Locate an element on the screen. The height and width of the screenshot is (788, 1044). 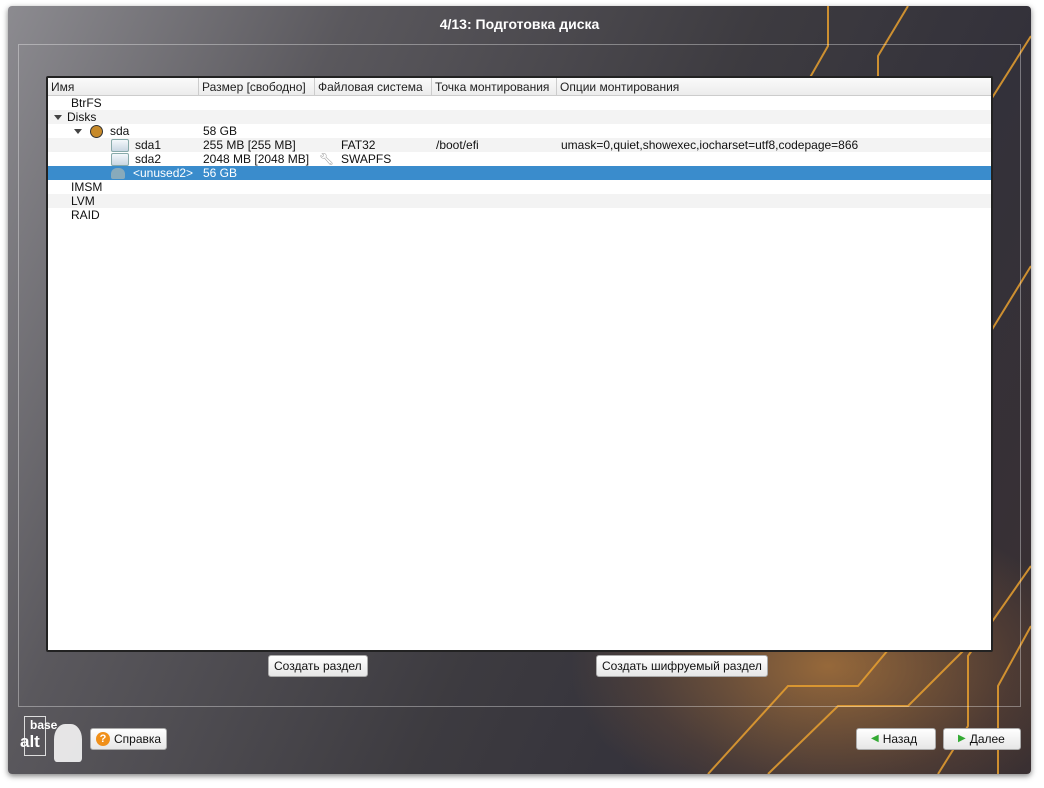
tree-row-unused2: <unused2> 56 GB is located at coordinates (519, 173).